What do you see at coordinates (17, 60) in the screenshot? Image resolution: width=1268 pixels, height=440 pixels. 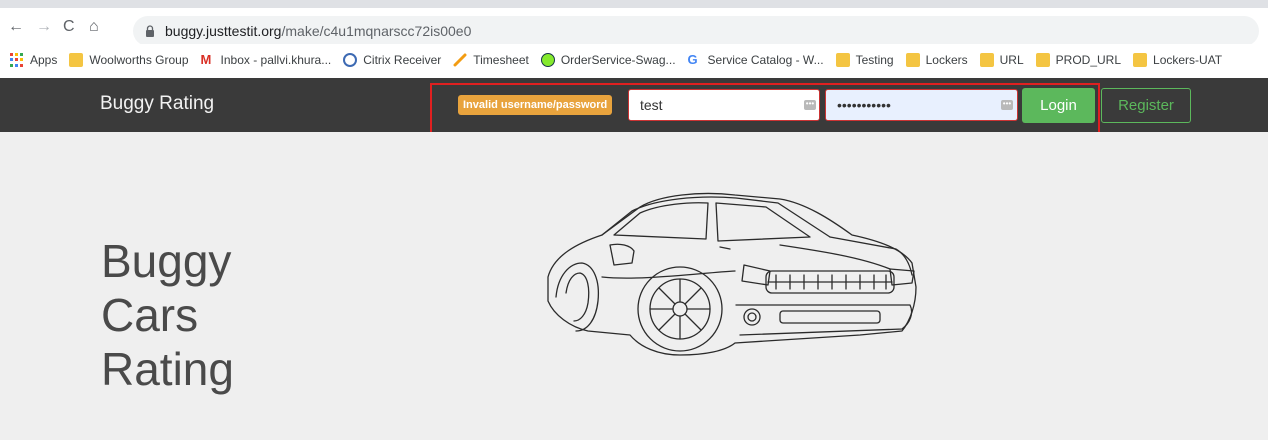 I see `apps-grid-icon` at bounding box center [17, 60].